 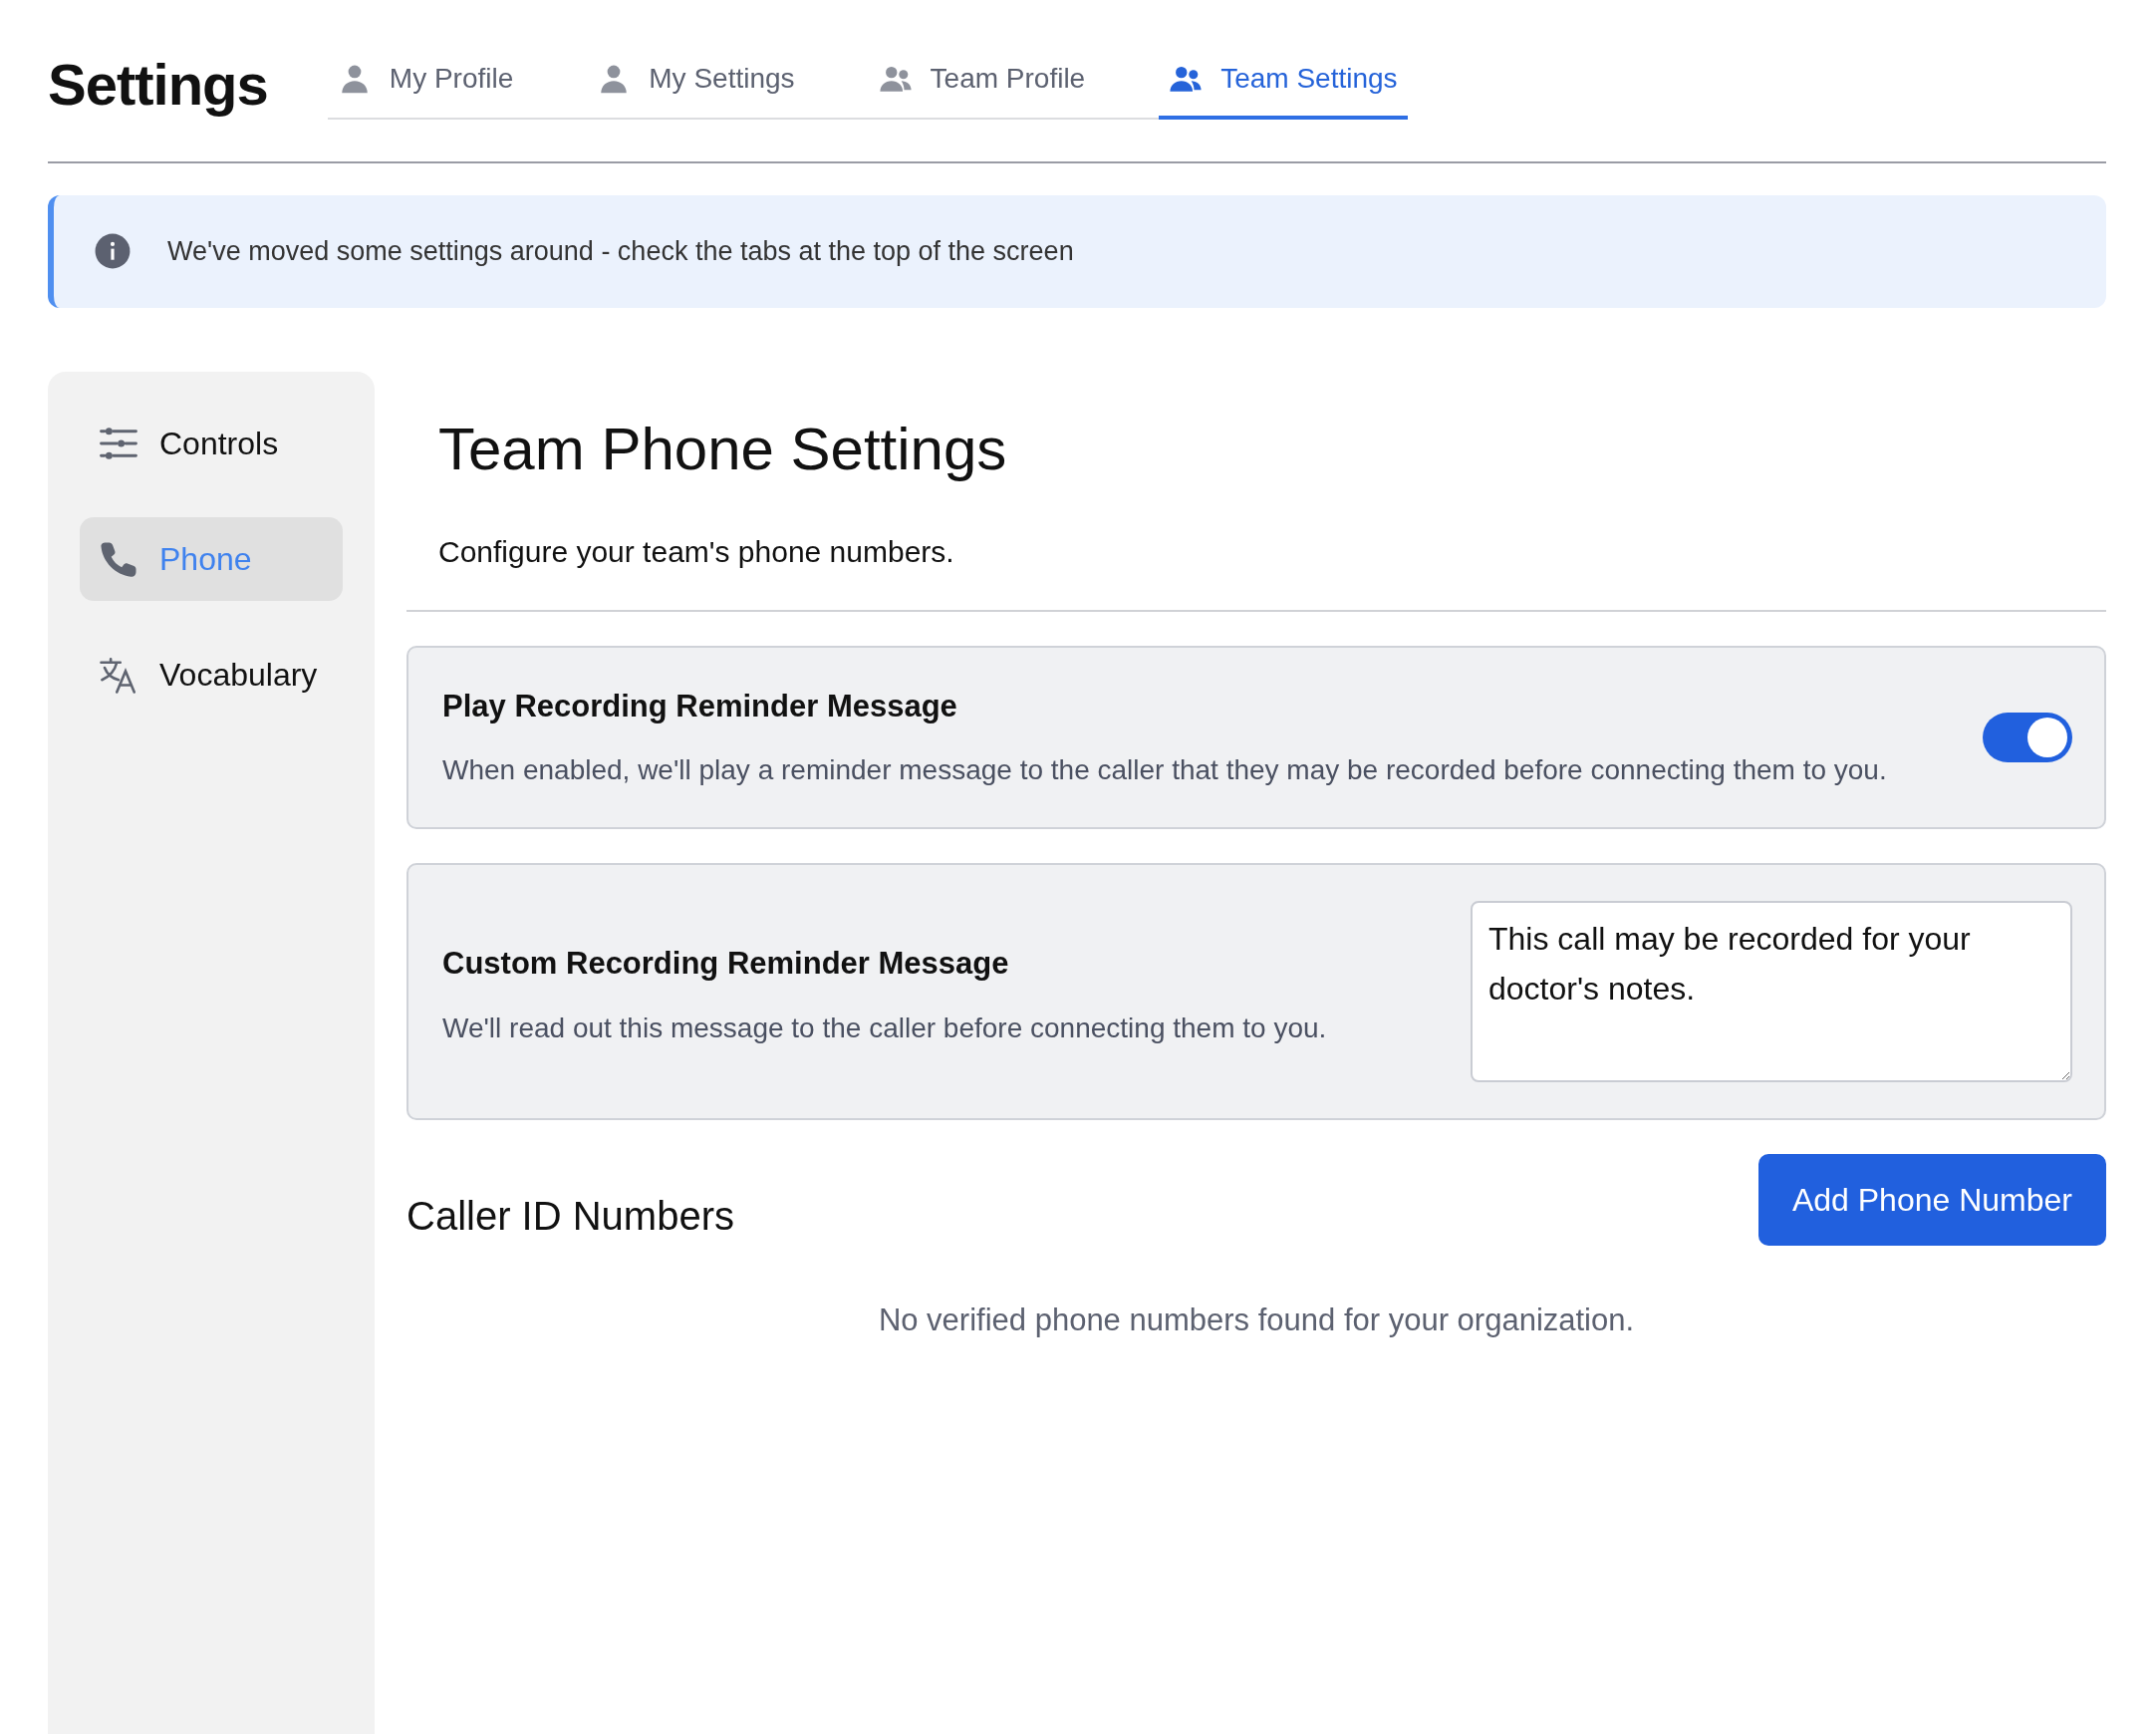 What do you see at coordinates (1165, 770) in the screenshot?
I see `setting-description: When enabled, we'll play a reminder message to the caller that they may be recorded before connecting them to you.` at bounding box center [1165, 770].